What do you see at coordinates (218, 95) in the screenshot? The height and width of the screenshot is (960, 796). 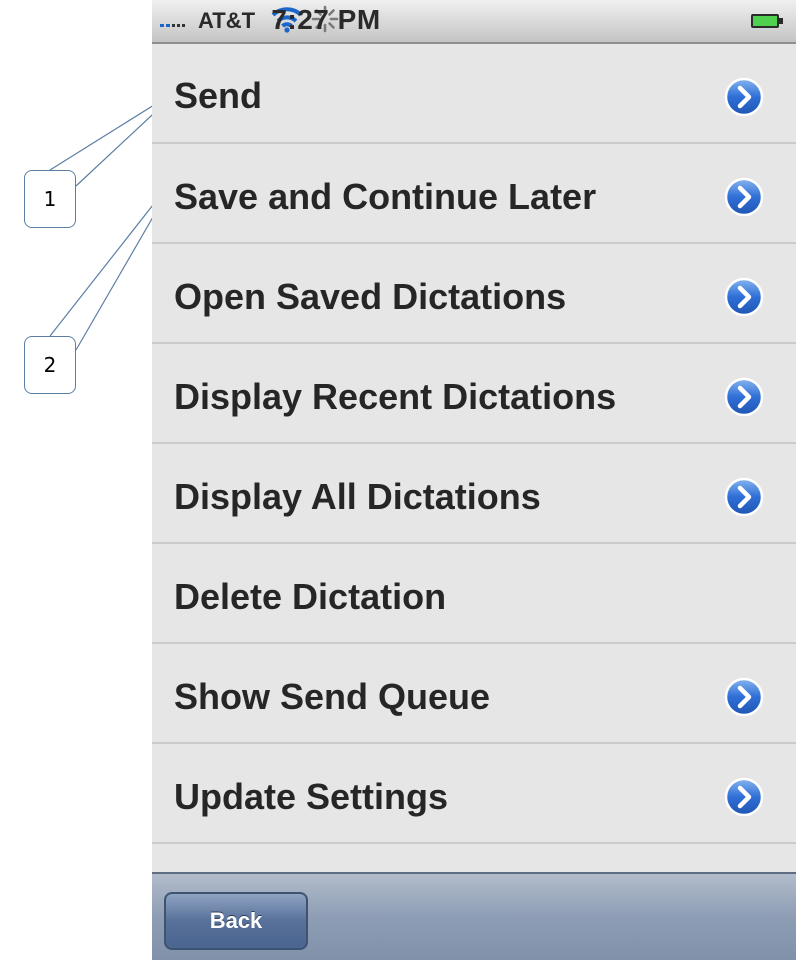 I see `menu-item-label: Send` at bounding box center [218, 95].